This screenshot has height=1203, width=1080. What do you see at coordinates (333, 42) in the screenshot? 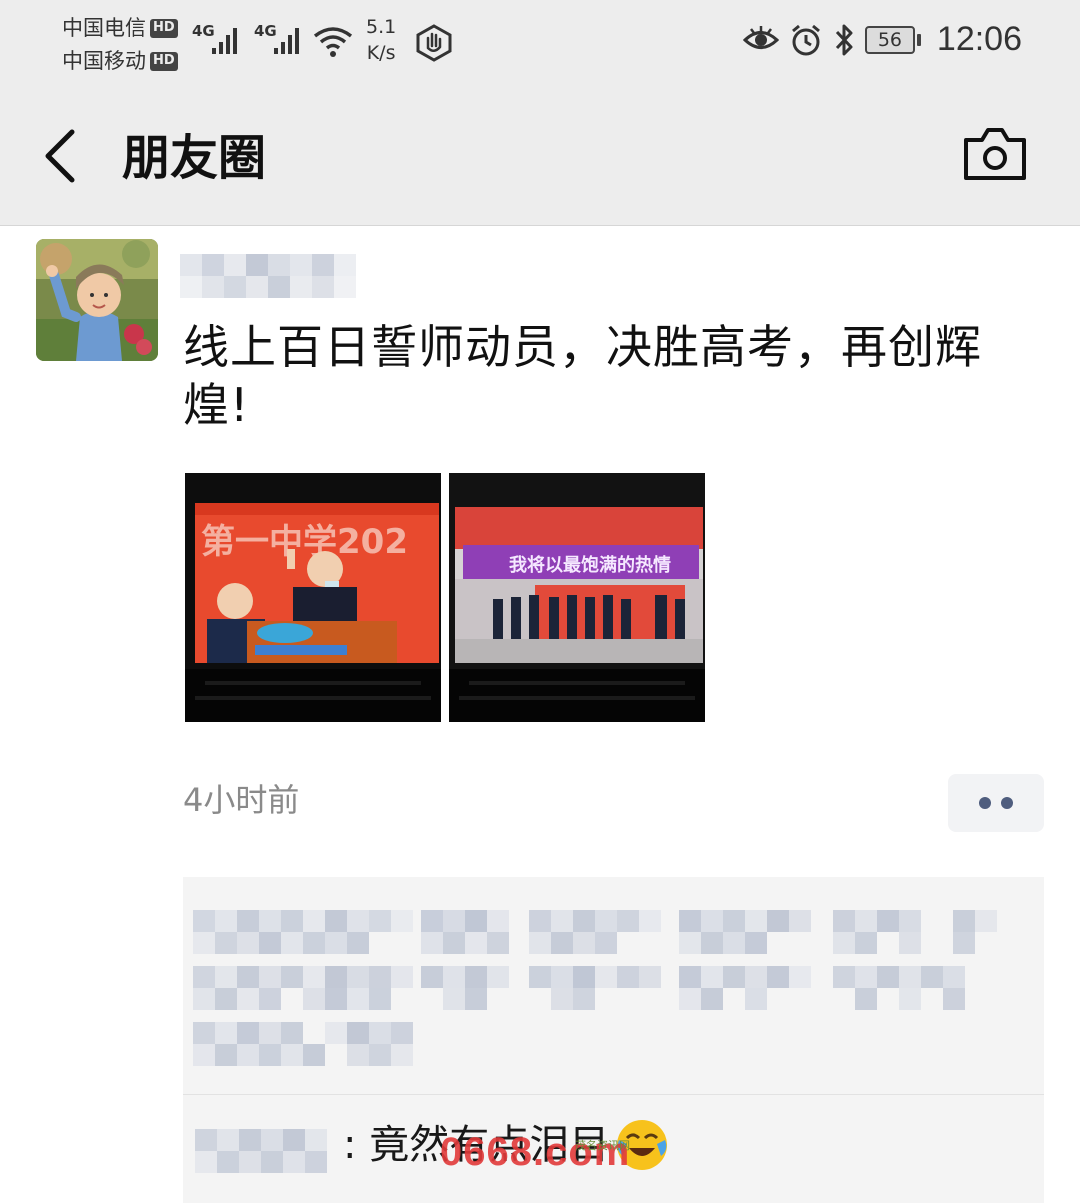
I see `wifi-icon` at bounding box center [333, 42].